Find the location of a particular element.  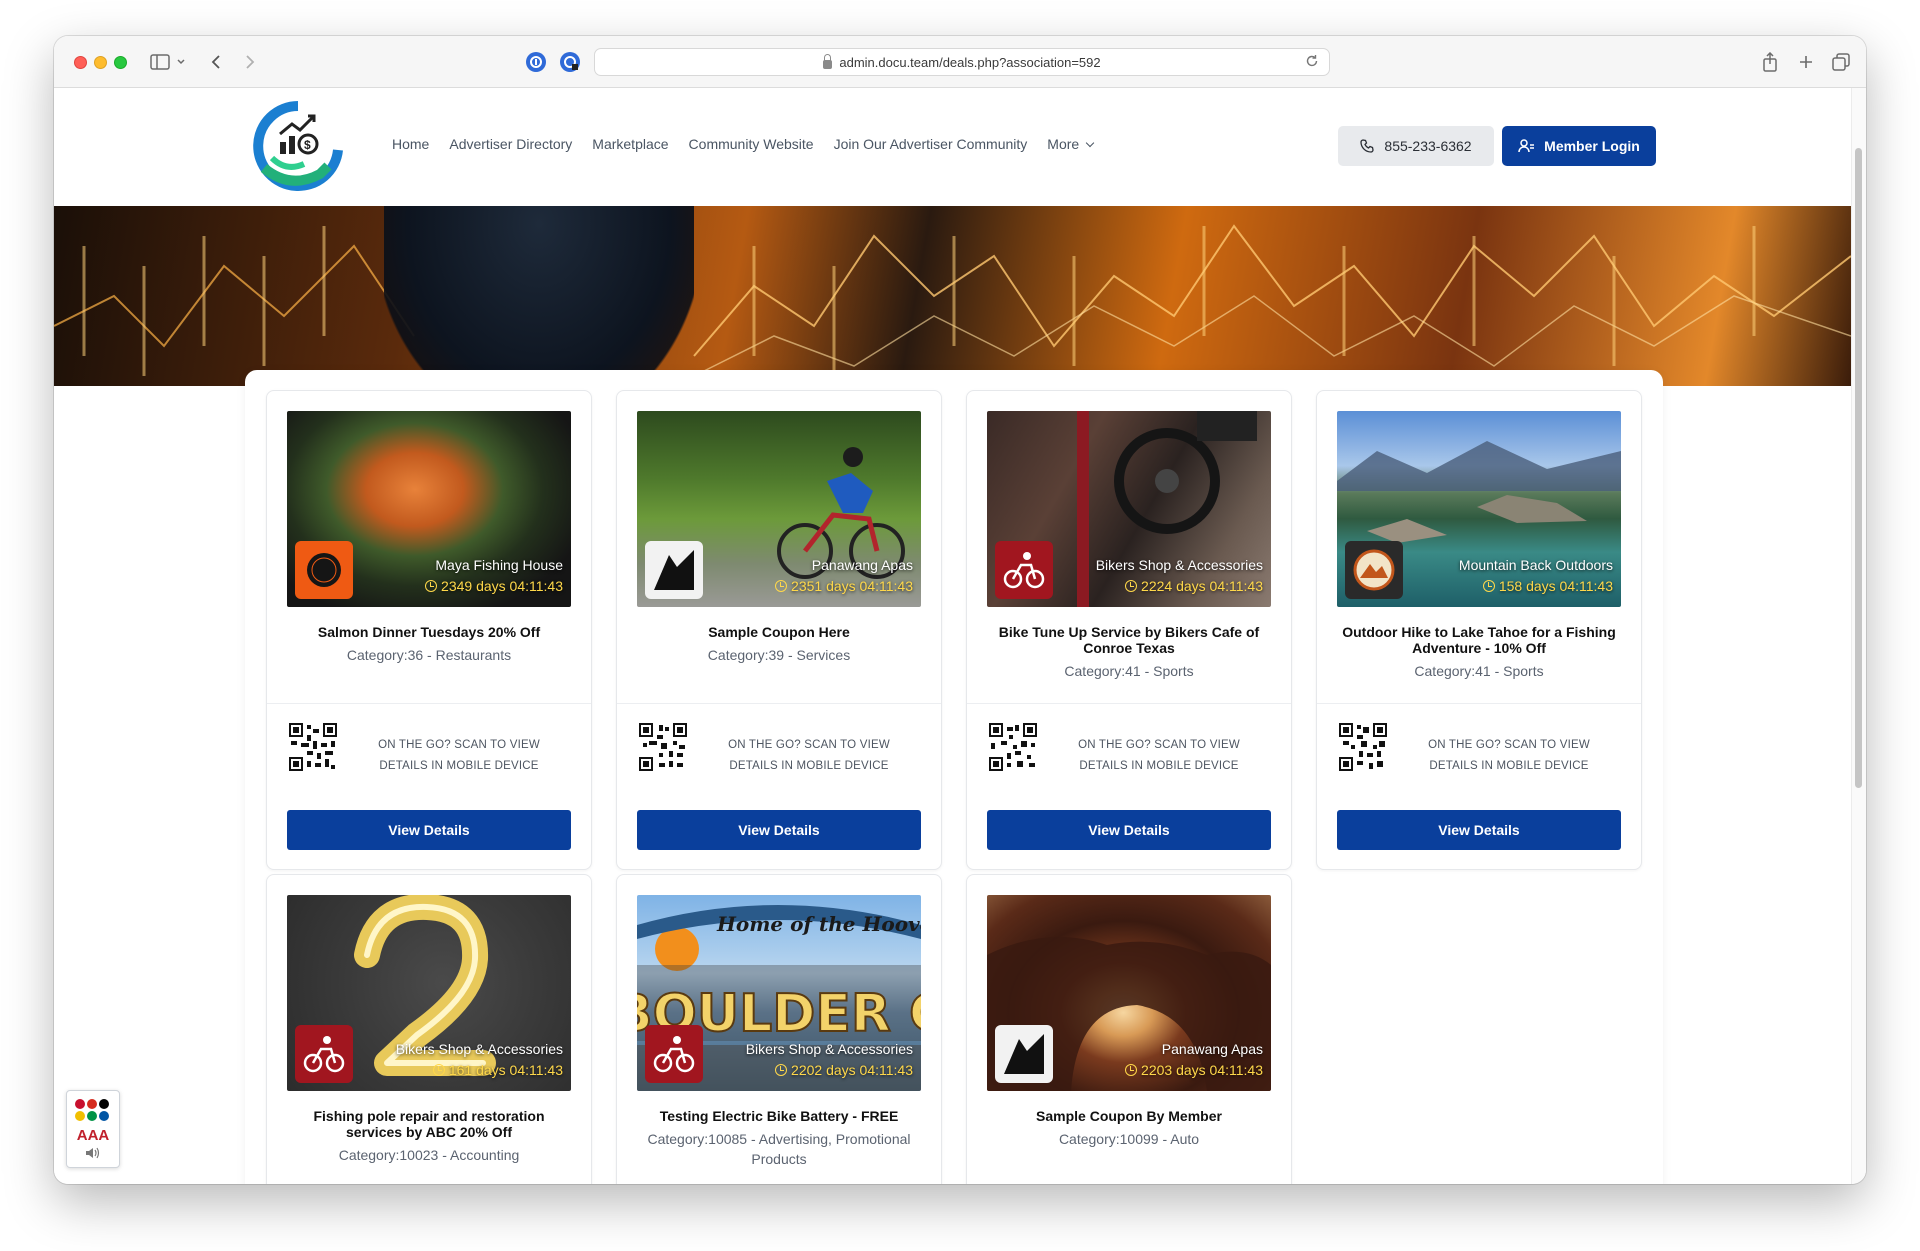

deal-shop-name: Maya Fishing House is located at coordinates (499, 565).